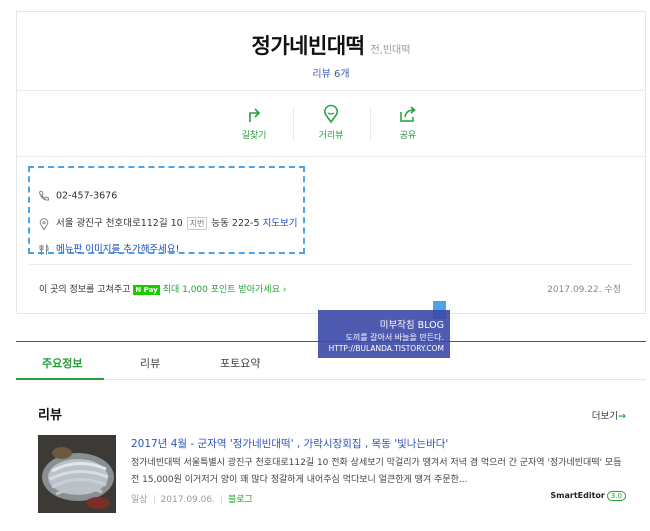  Describe the element at coordinates (146, 289) in the screenshot. I see `npay-badge: N Pay` at that location.